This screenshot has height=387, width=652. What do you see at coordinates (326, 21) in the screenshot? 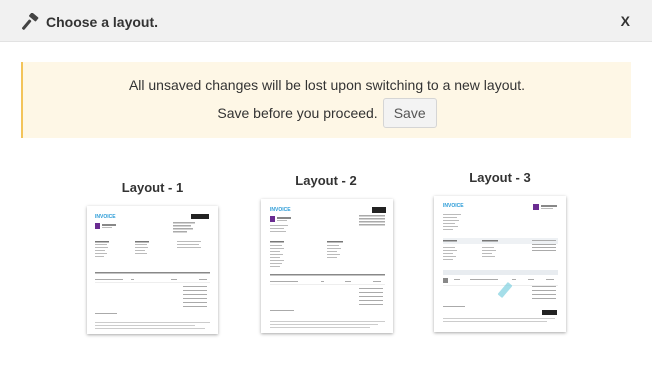
I see `modal-header: Choose a layout. X` at bounding box center [326, 21].